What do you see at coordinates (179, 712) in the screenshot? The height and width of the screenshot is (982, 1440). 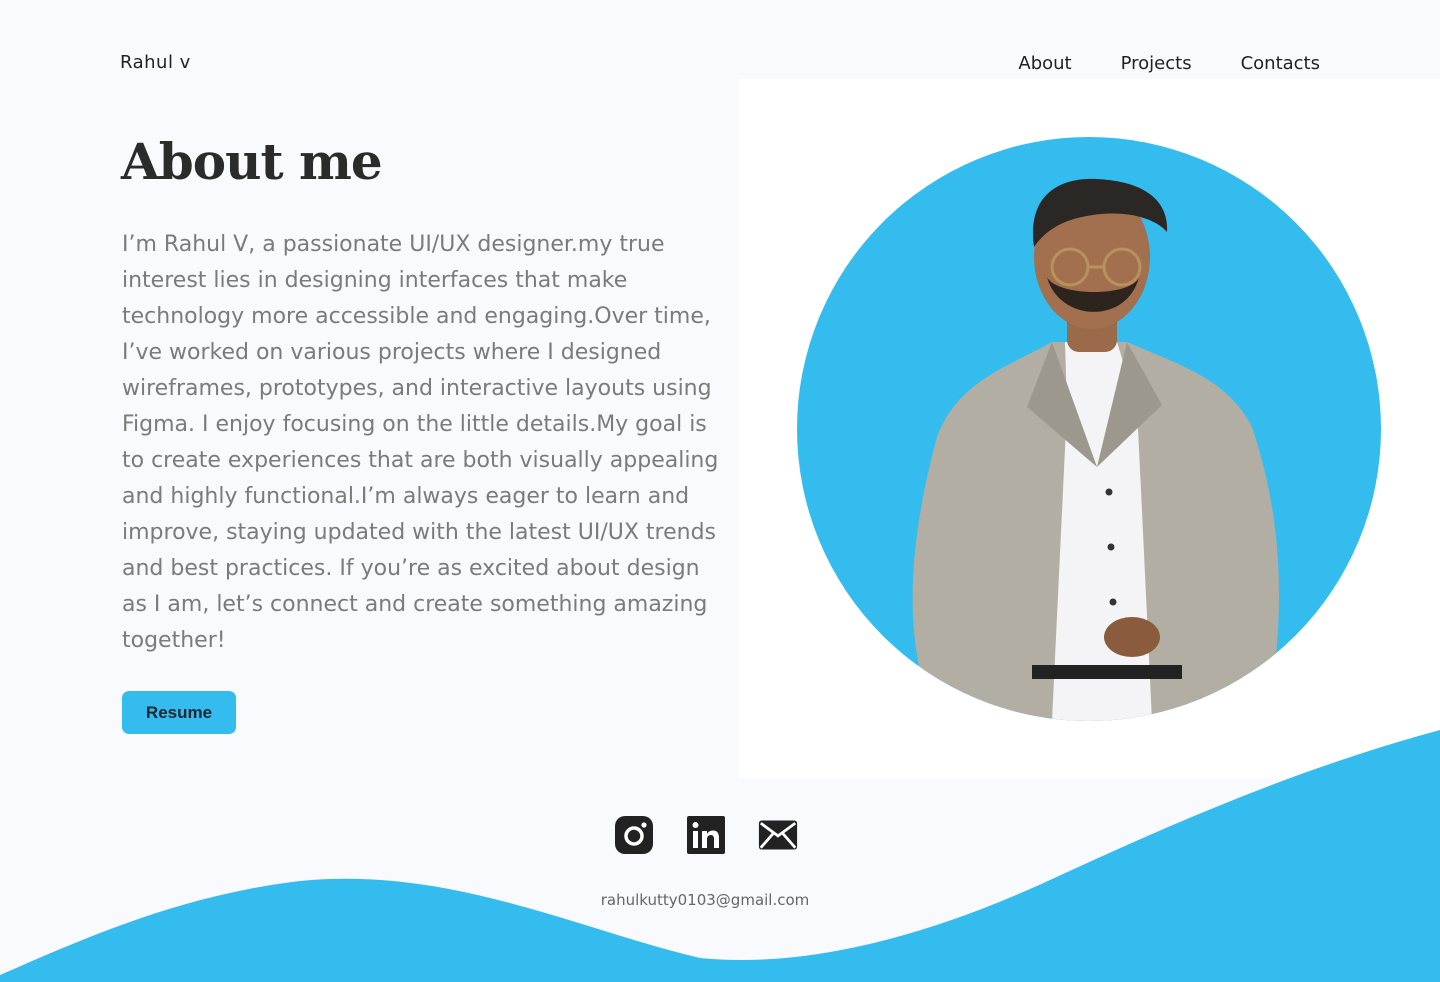 I see `resume-button: Resume` at bounding box center [179, 712].